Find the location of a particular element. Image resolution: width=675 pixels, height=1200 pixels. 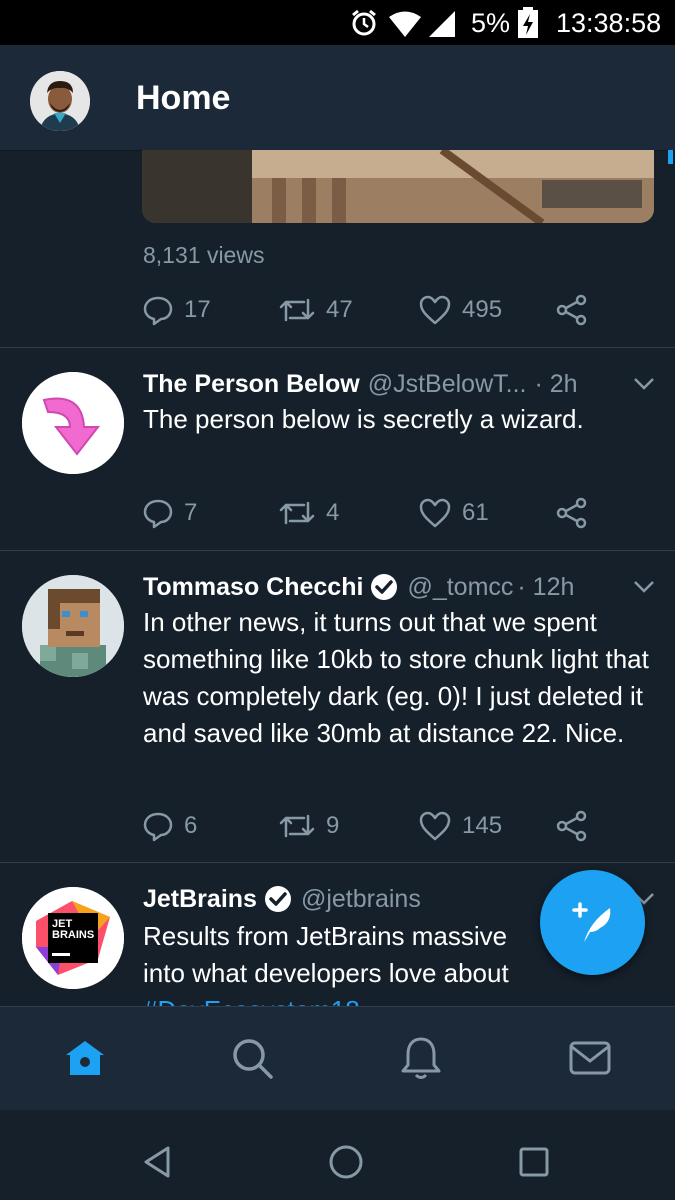

retweet-button: 47 is located at coordinates (315, 310).